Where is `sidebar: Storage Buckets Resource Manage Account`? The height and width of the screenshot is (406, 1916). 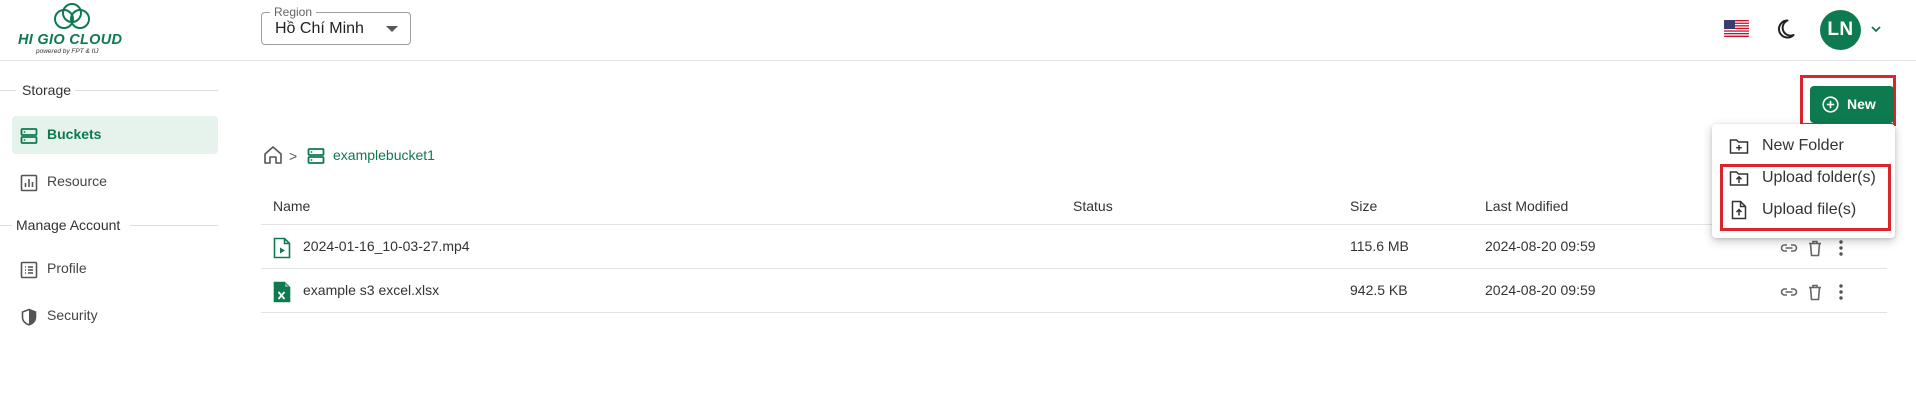 sidebar: Storage Buckets Resource Manage Account is located at coordinates (111, 234).